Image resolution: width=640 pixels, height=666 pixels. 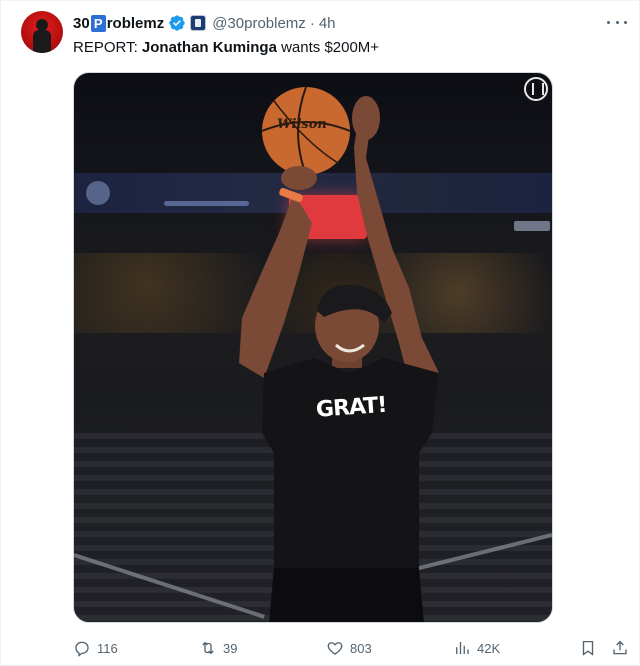 I want to click on tweet-actions: 116 39 803 42K, so click(x=353, y=648).